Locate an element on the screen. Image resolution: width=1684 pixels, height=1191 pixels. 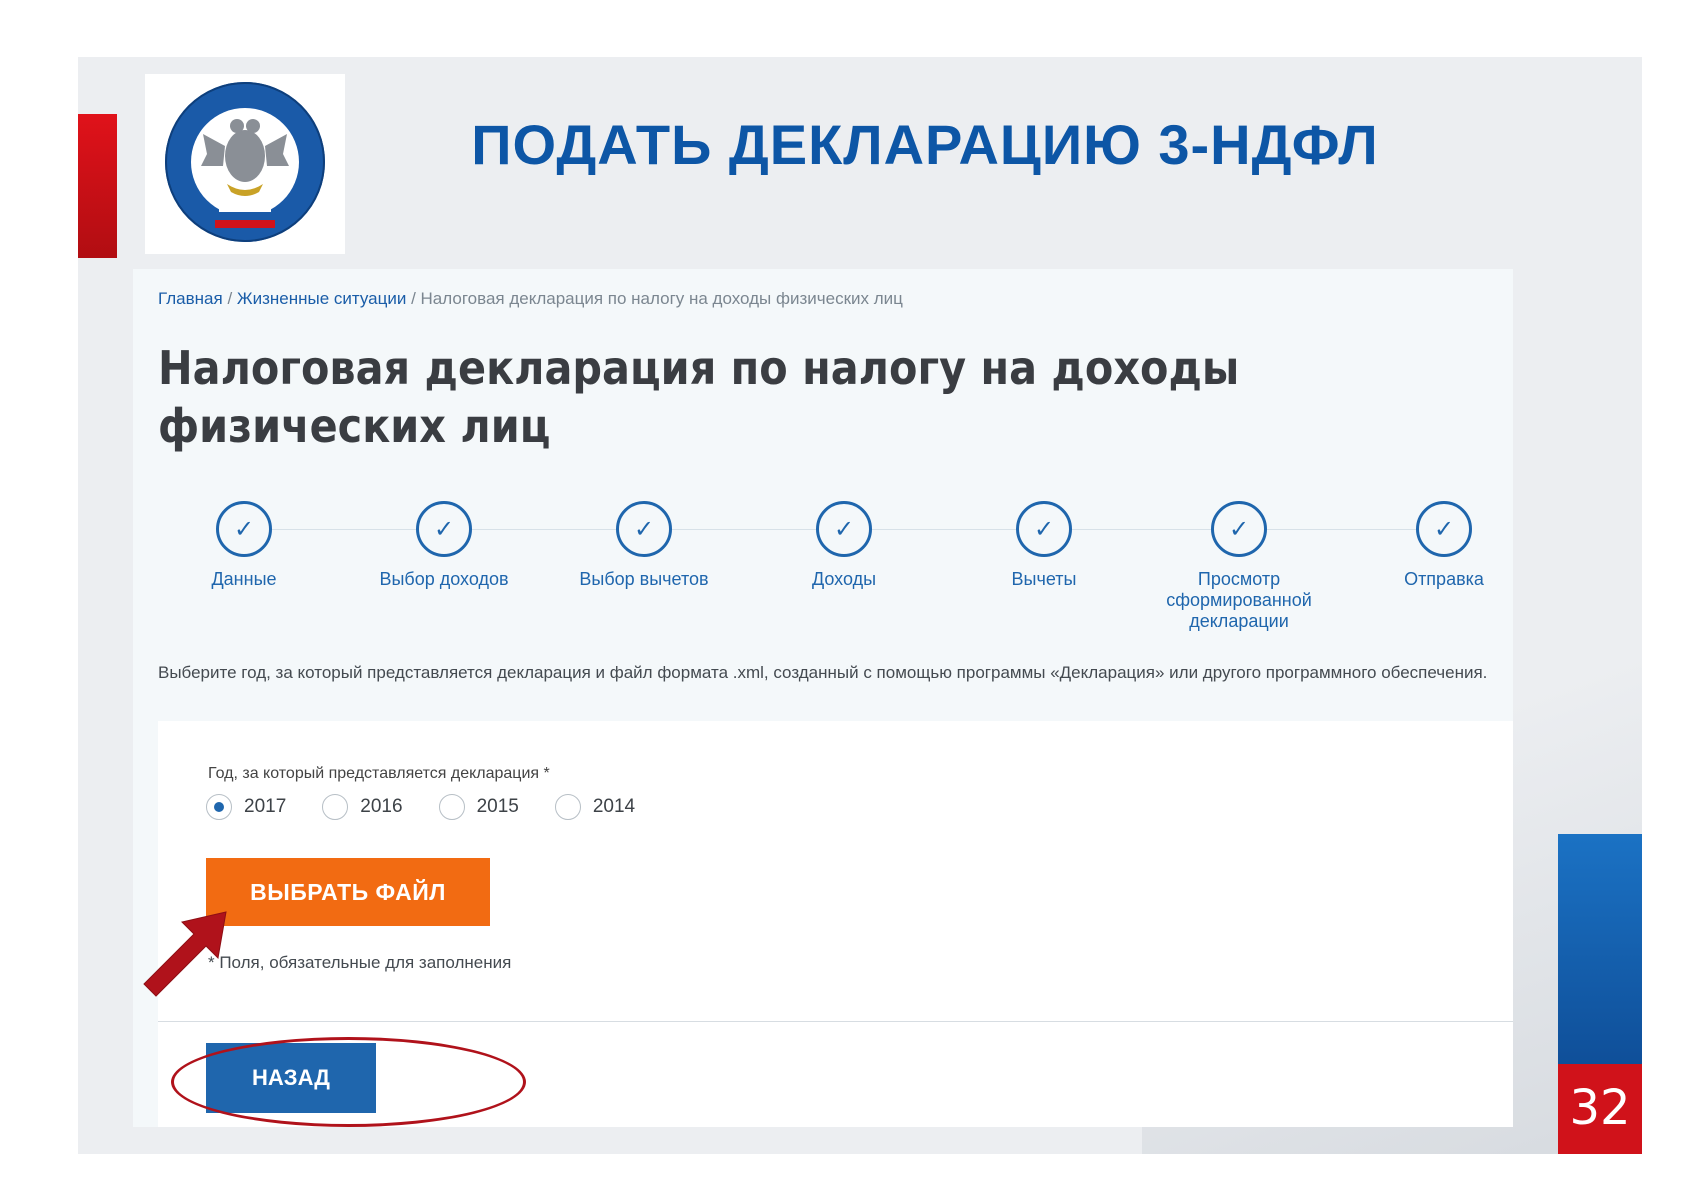
step-preview: ✓ Просмотр сформированной декларации is located at coordinates (1239, 566).